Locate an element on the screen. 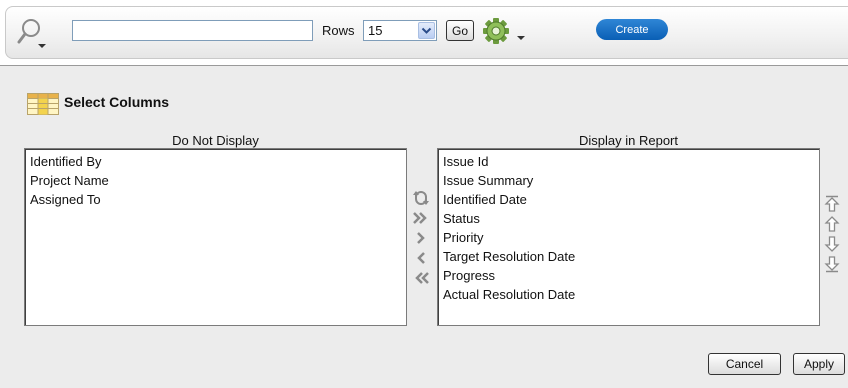  list-item: Target Resolution Date is located at coordinates (628, 256).